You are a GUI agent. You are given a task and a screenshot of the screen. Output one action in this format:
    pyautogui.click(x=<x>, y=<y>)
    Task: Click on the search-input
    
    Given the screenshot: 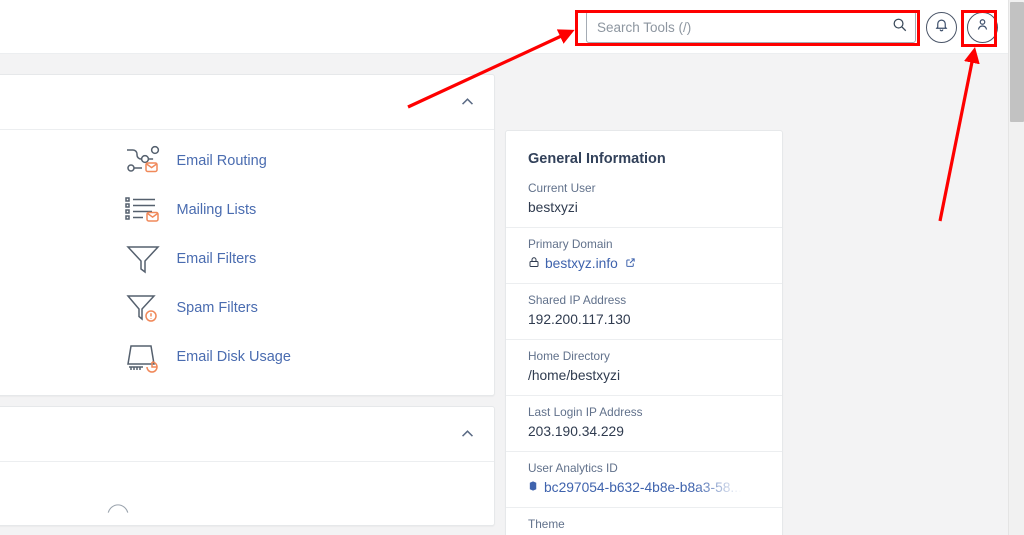 What is the action you would take?
    pyautogui.click(x=744, y=27)
    